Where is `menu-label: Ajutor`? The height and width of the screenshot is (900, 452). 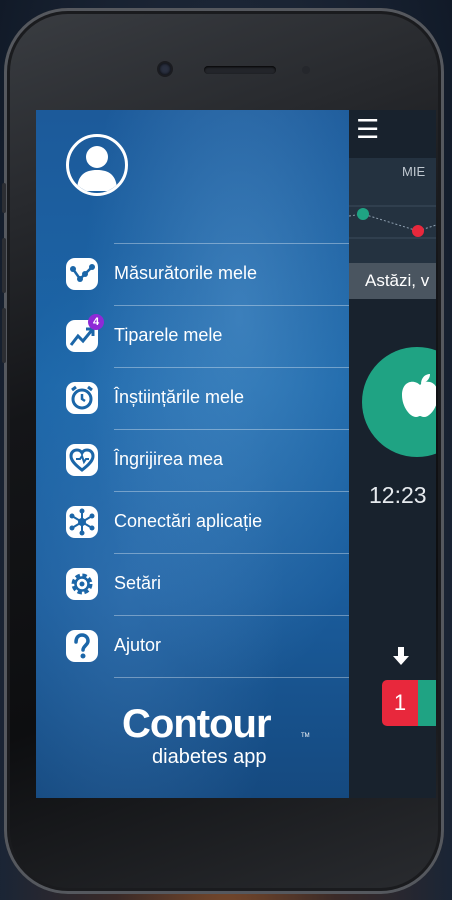
menu-label: Ajutor is located at coordinates (138, 645).